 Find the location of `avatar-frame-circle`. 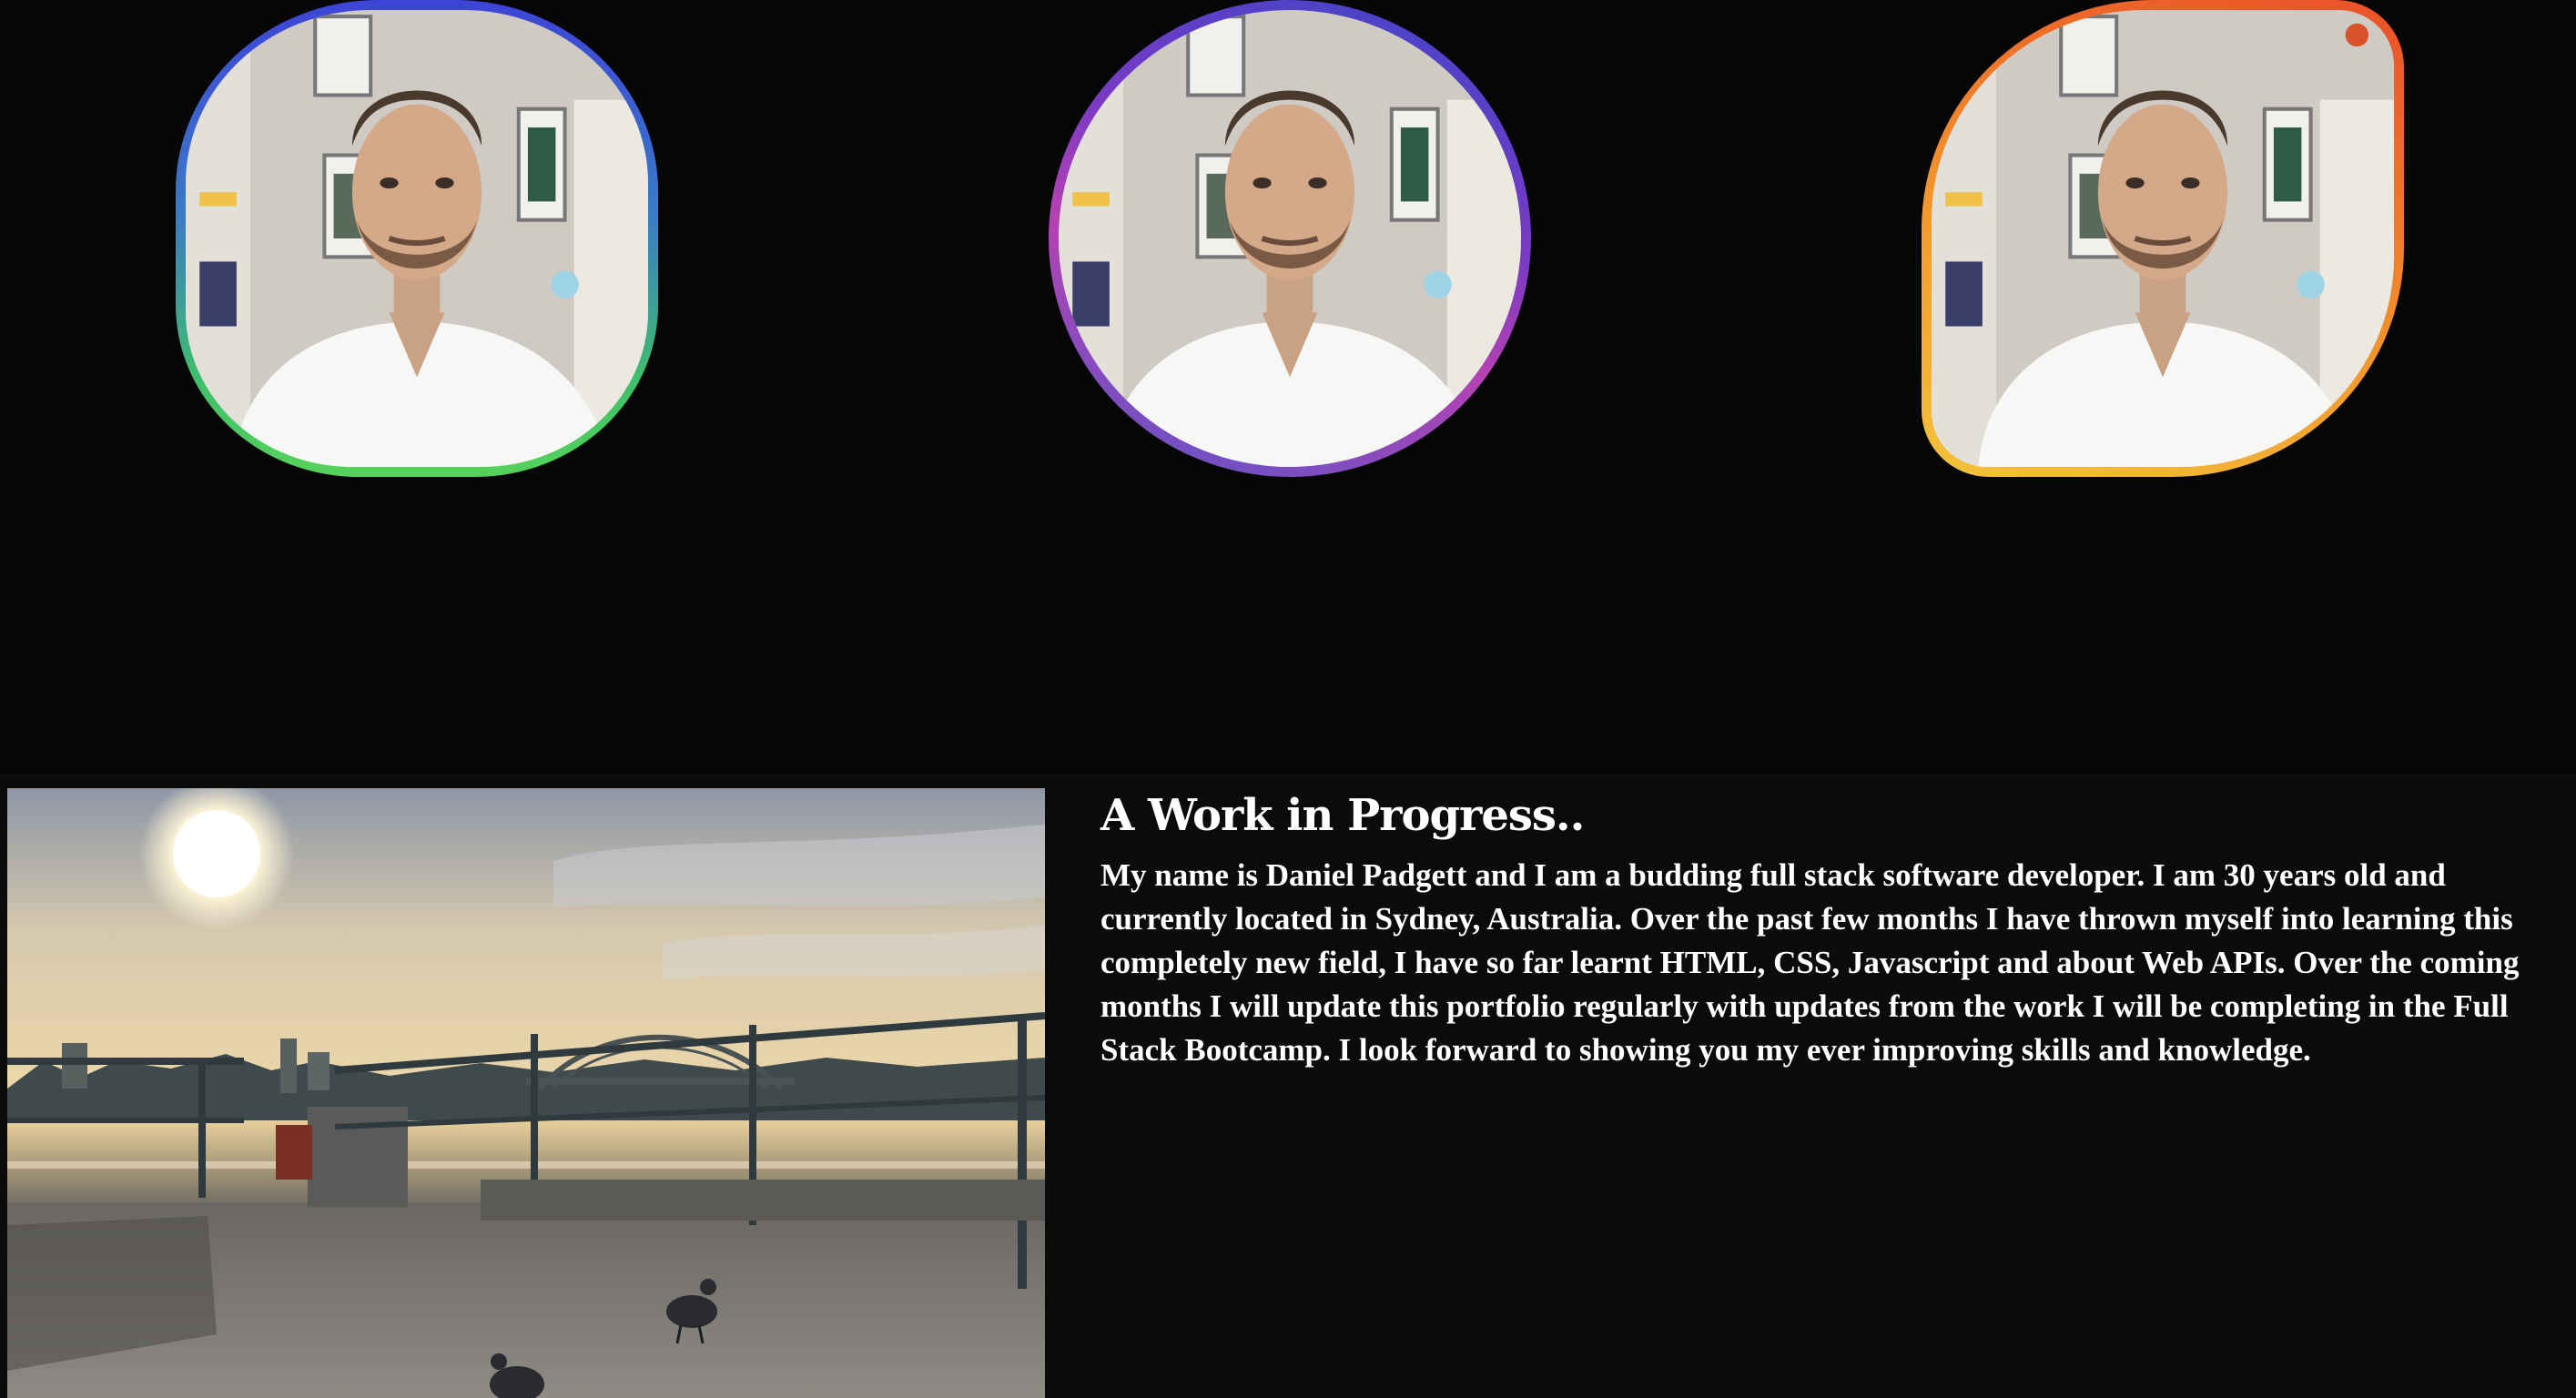

avatar-frame-circle is located at coordinates (1290, 238).